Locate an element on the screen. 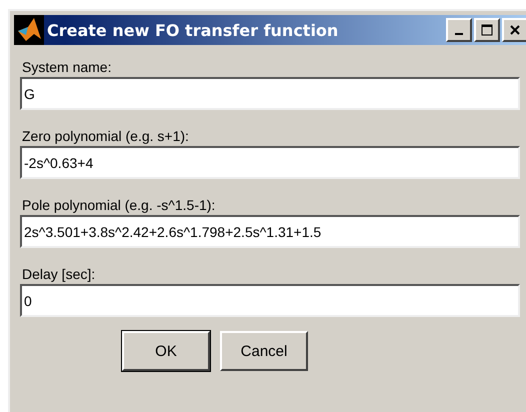 Image resolution: width=526 pixels, height=412 pixels. maximize-button is located at coordinates (487, 30).